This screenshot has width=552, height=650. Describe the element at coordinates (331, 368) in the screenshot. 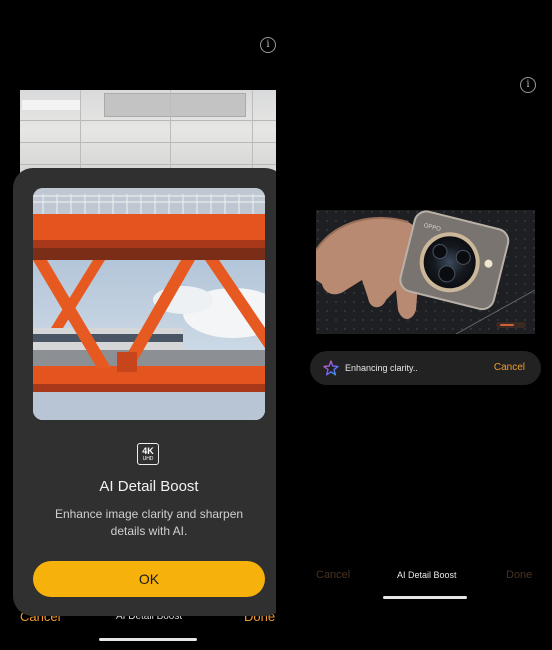

I see `sparkle-star-icon` at that location.